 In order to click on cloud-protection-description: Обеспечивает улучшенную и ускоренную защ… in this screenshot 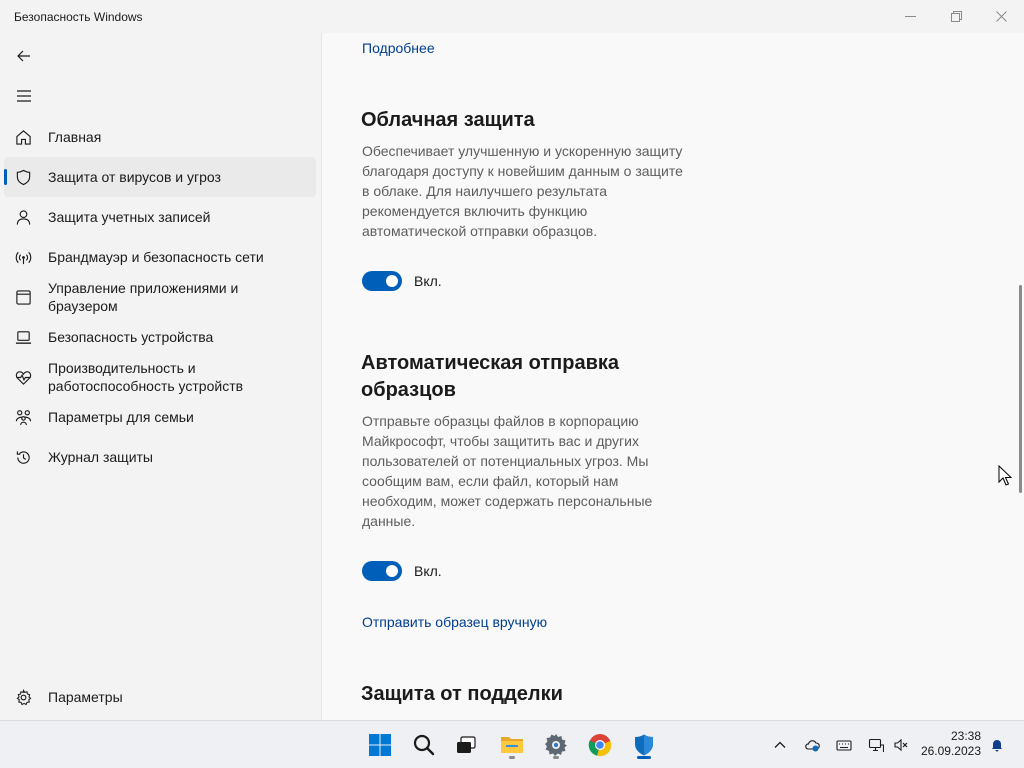, I will do `click(522, 191)`.